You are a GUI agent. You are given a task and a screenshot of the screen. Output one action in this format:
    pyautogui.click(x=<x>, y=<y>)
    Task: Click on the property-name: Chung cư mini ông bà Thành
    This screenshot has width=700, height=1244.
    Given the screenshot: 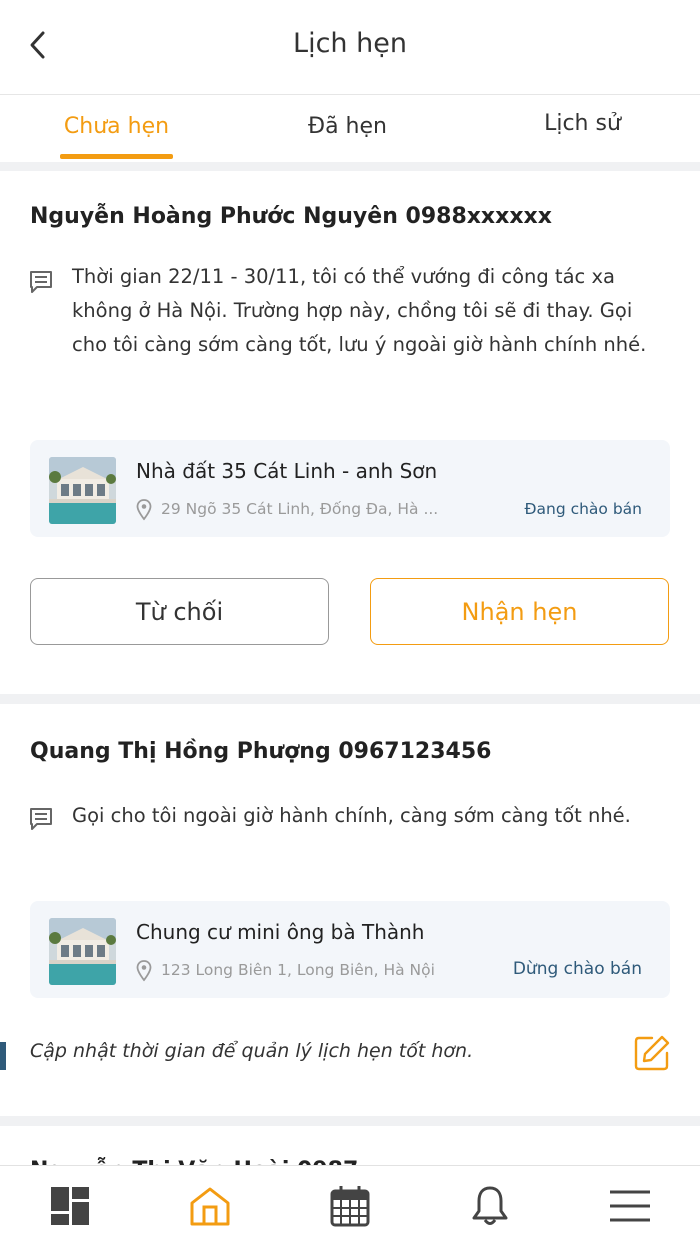 What is the action you would take?
    pyautogui.click(x=280, y=932)
    